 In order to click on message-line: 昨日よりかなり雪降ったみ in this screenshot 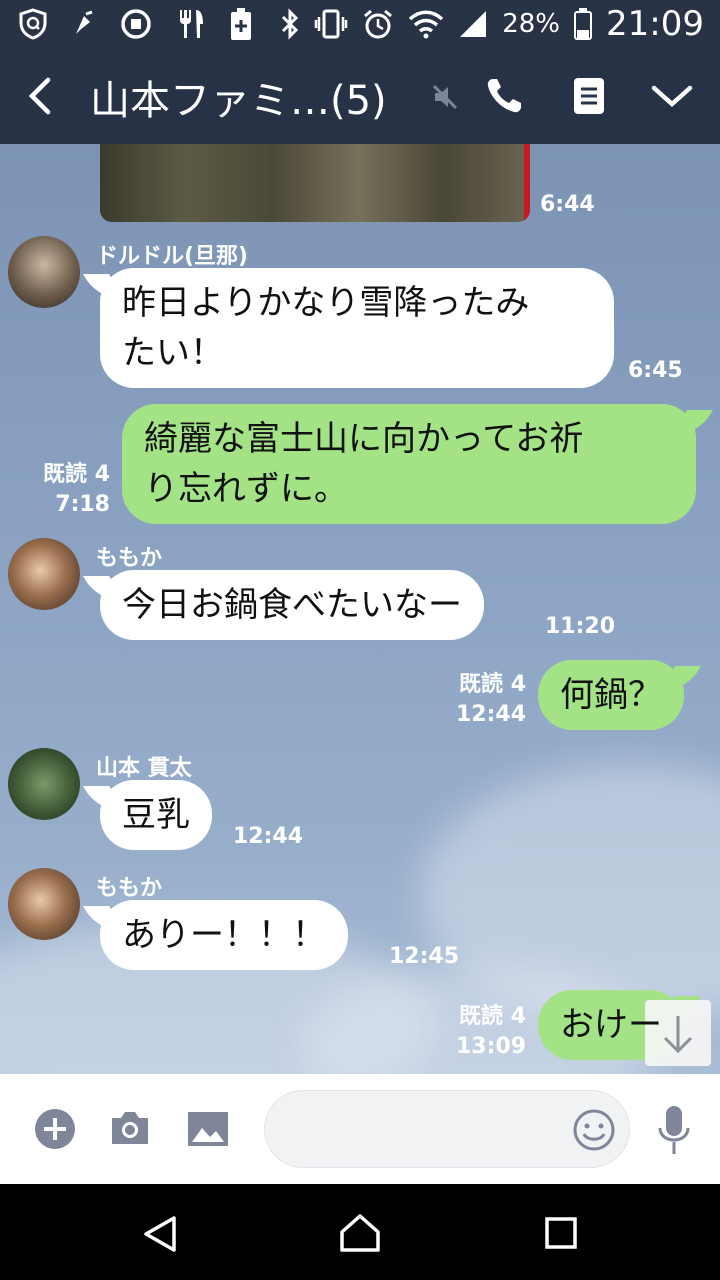, I will do `click(326, 303)`.